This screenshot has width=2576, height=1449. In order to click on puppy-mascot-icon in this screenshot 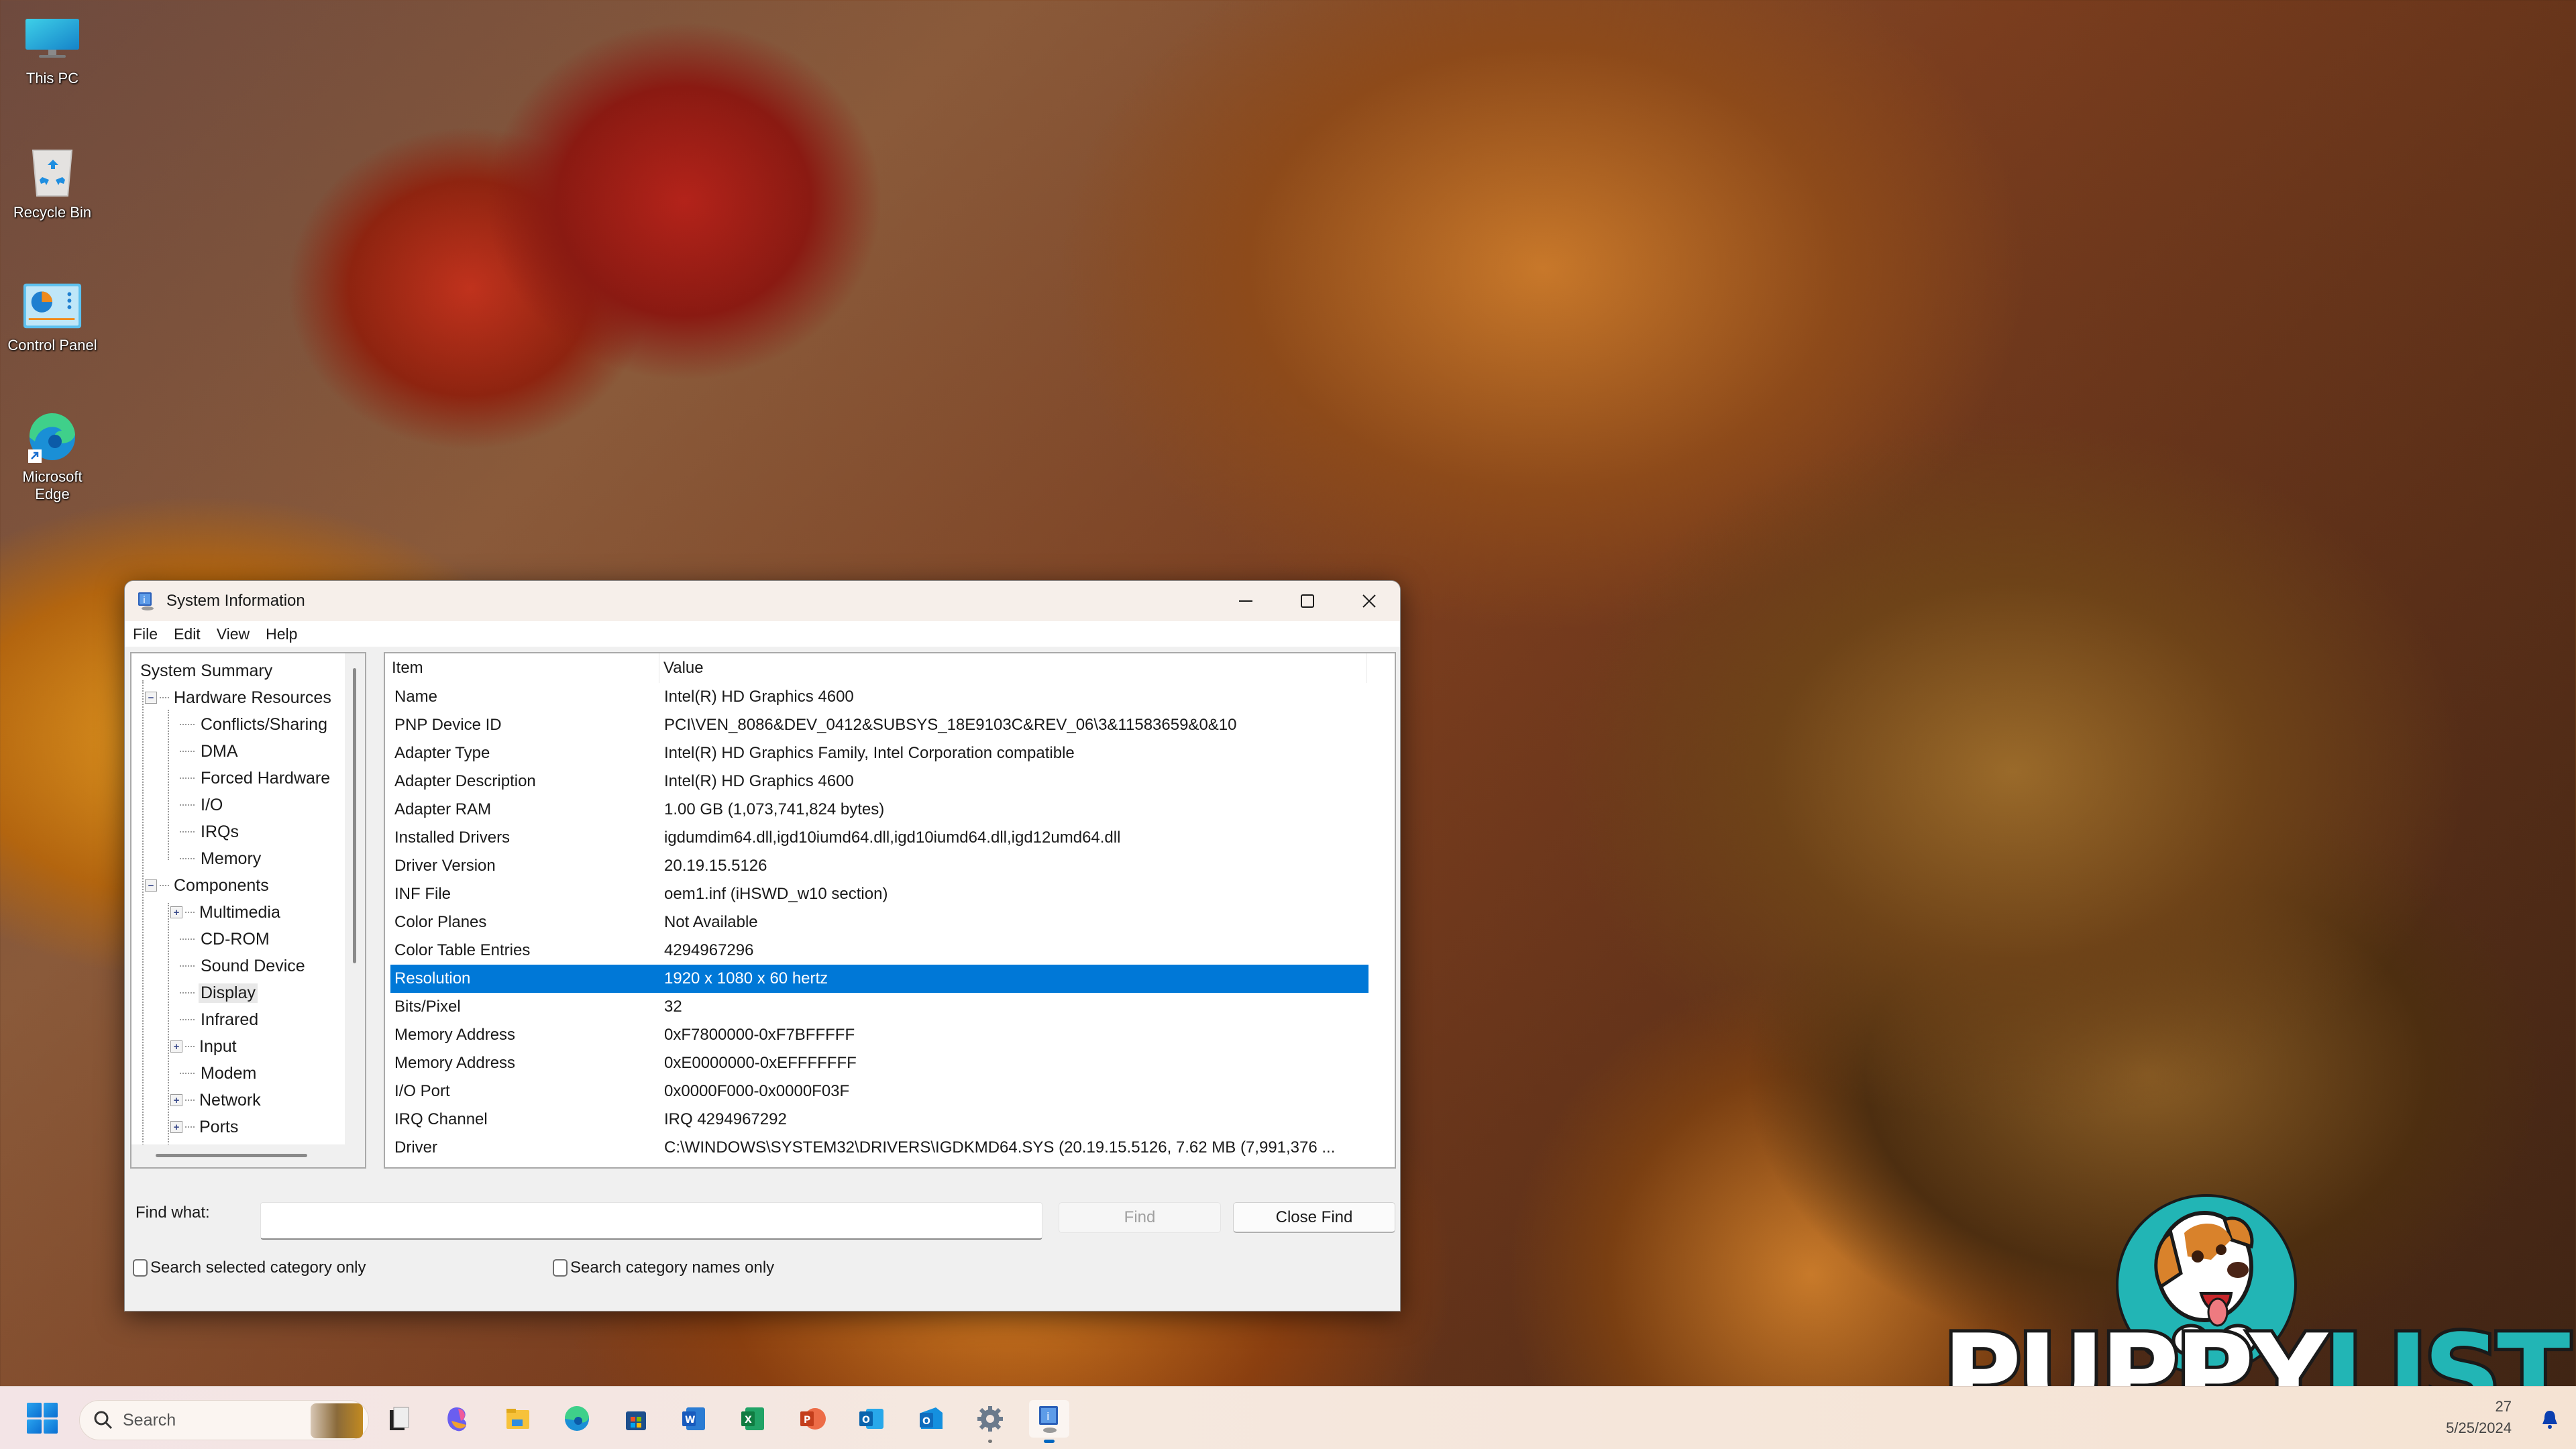, I will do `click(2205, 1284)`.